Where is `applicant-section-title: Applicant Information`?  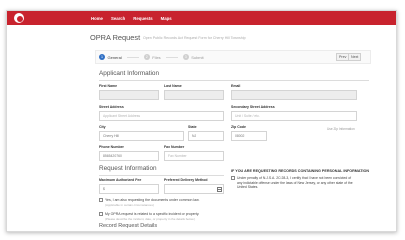 applicant-section-title: Applicant Information is located at coordinates (129, 73).